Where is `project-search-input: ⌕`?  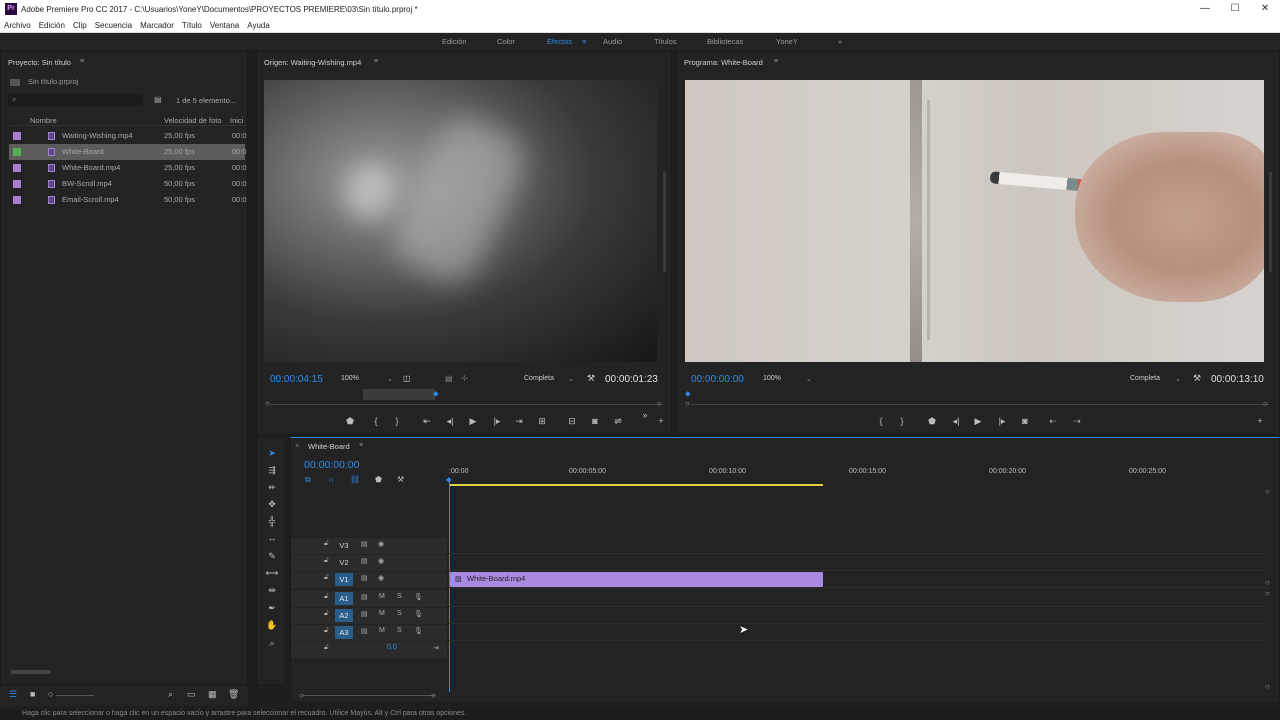 project-search-input: ⌕ is located at coordinates (75, 100).